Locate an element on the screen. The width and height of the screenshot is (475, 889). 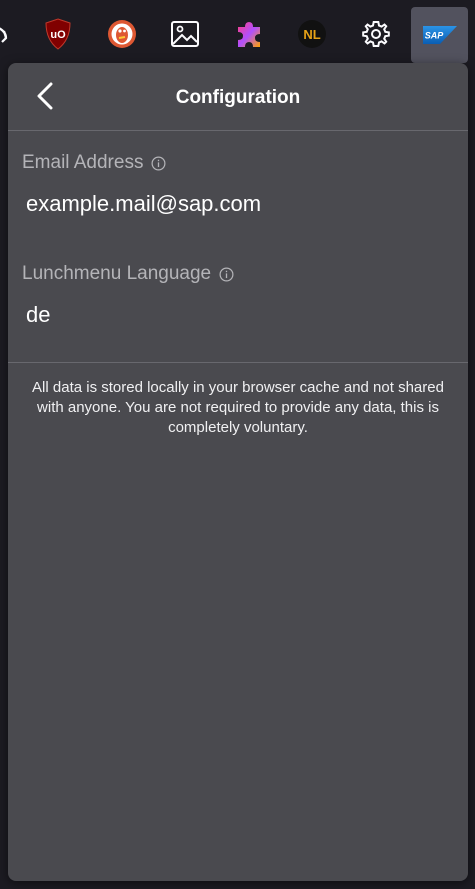
email-field is located at coordinates (236, 204).